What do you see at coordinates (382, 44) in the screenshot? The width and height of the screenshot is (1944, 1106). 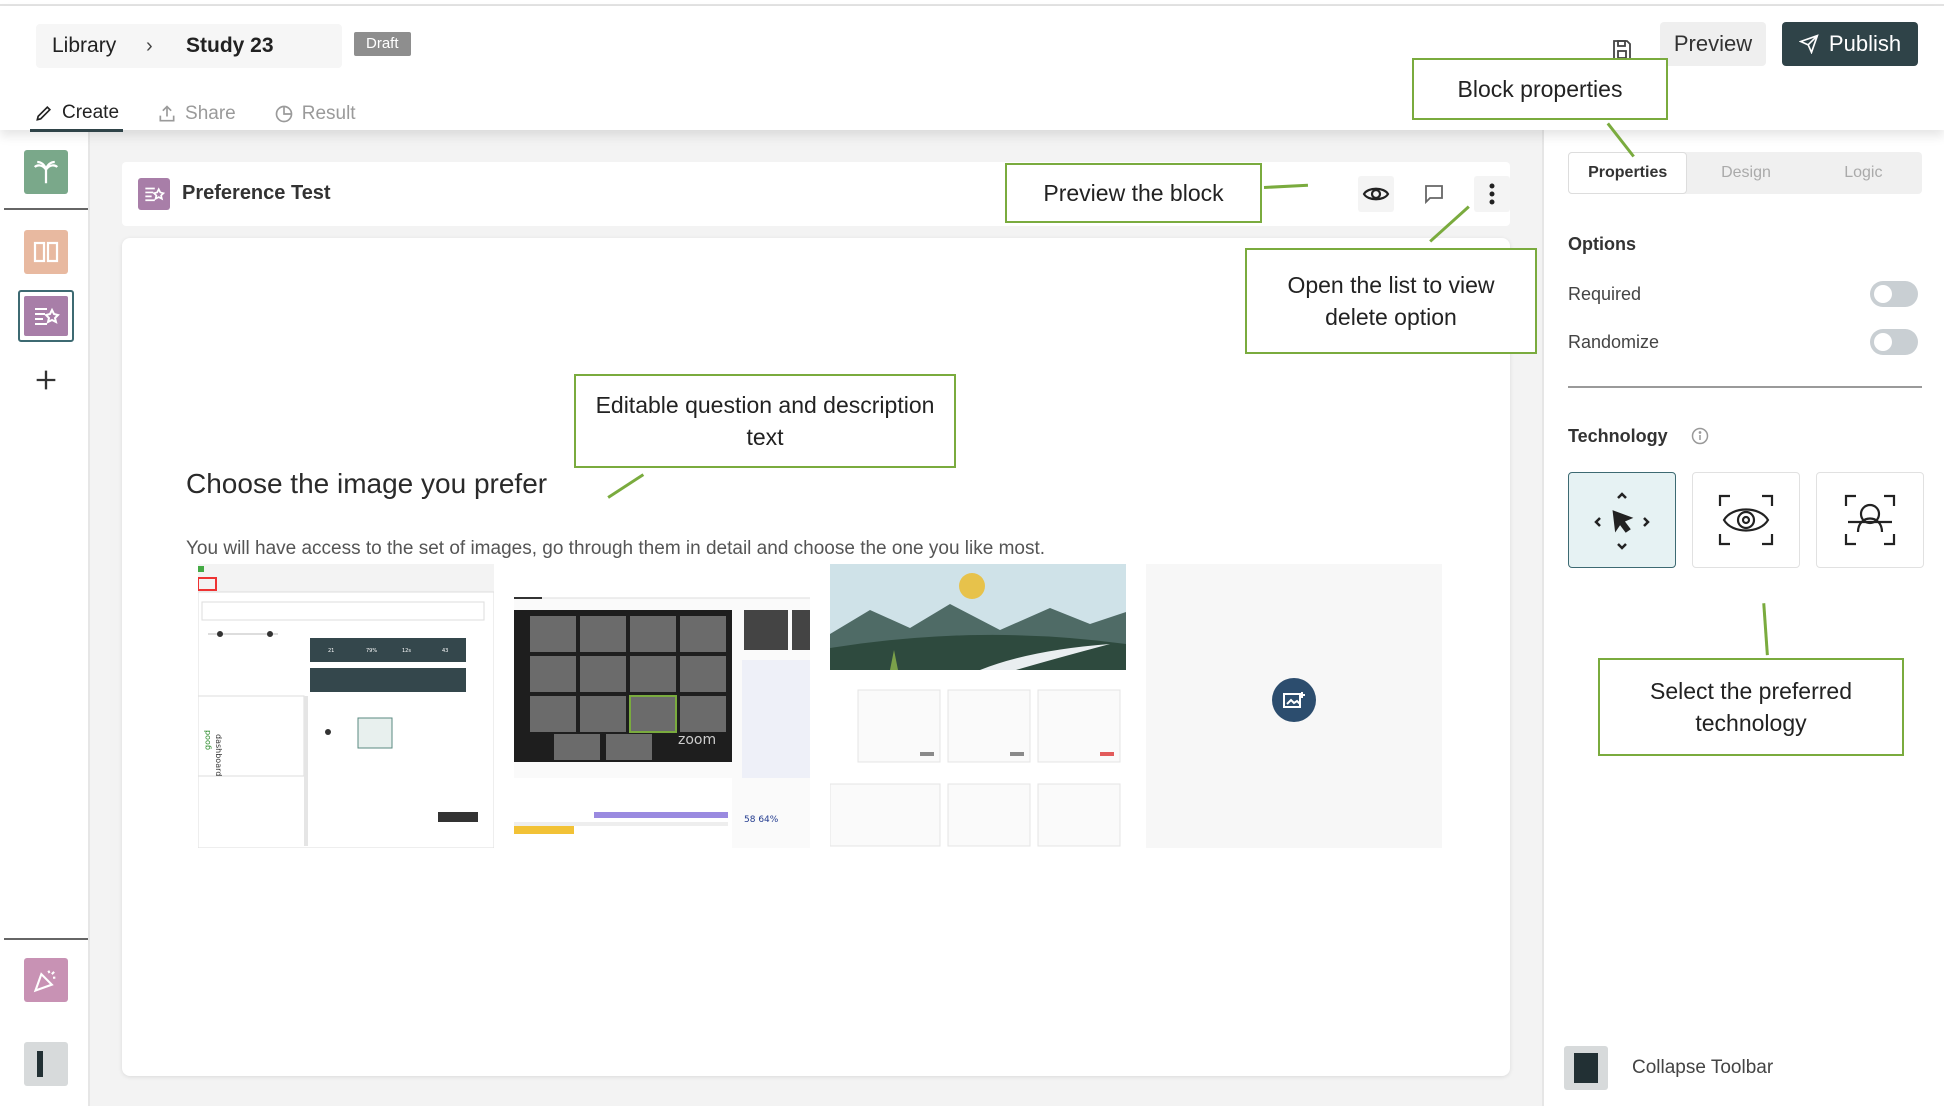 I see `status-badge: Draft` at bounding box center [382, 44].